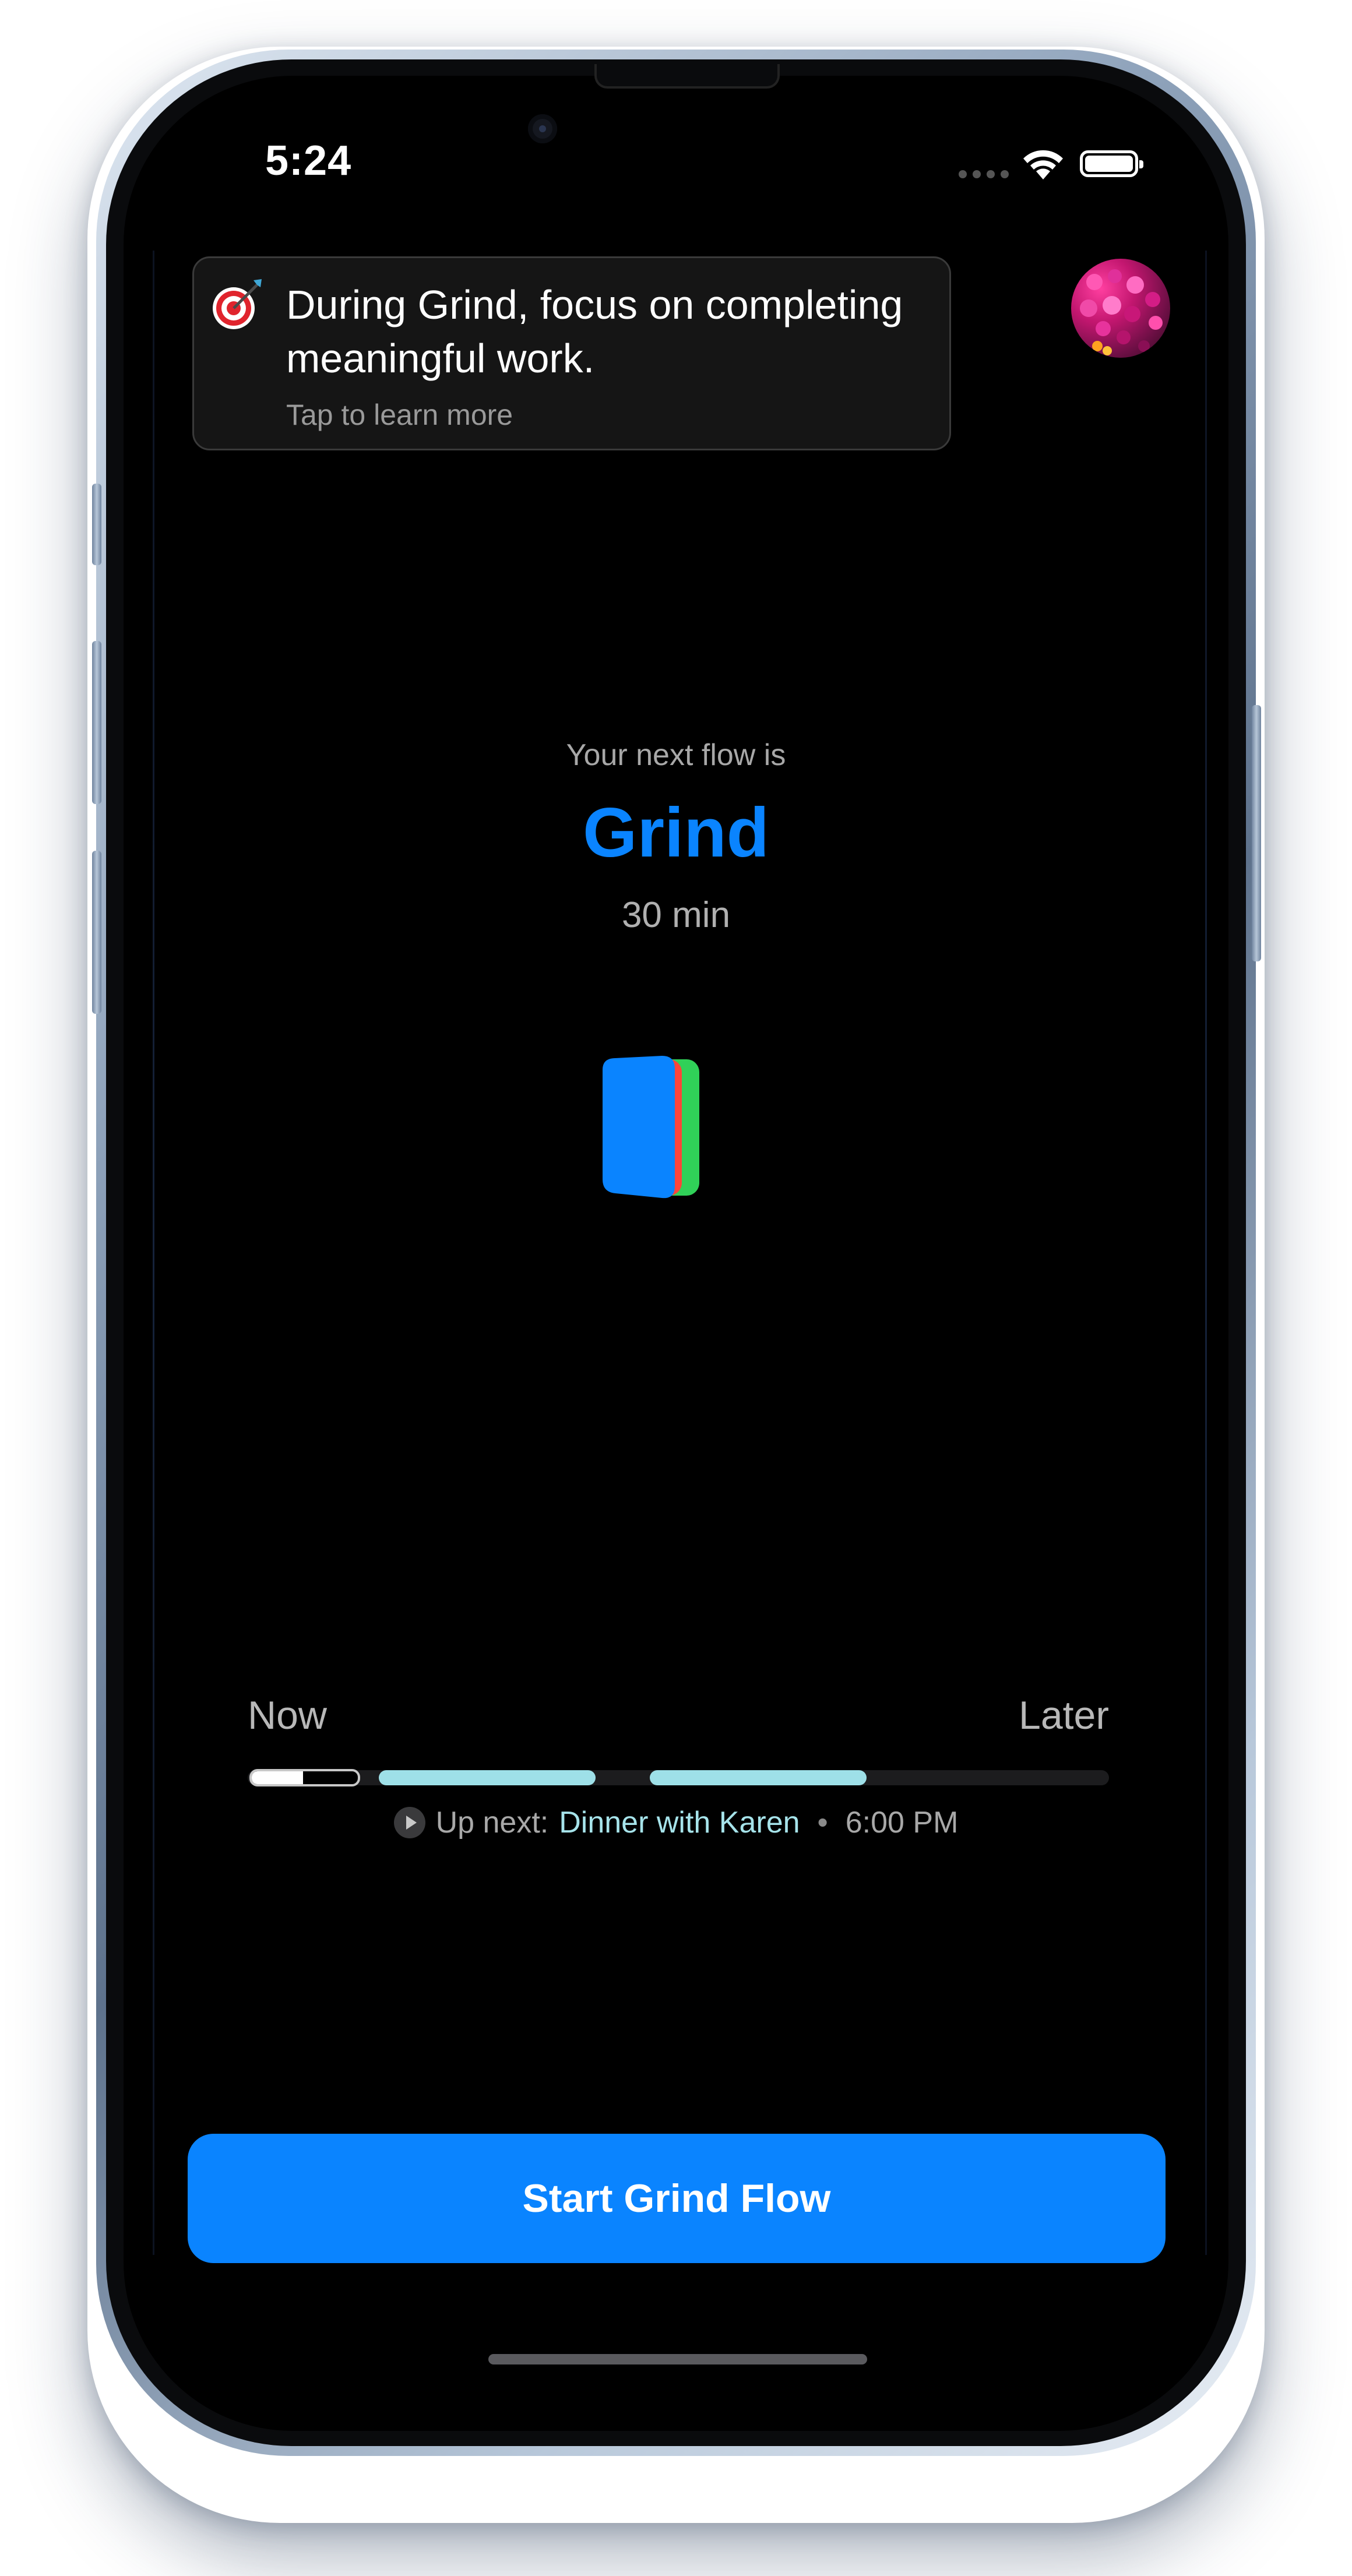 The width and height of the screenshot is (1352, 2576). Describe the element at coordinates (1206, 1253) in the screenshot. I see `screen-edge-right` at that location.